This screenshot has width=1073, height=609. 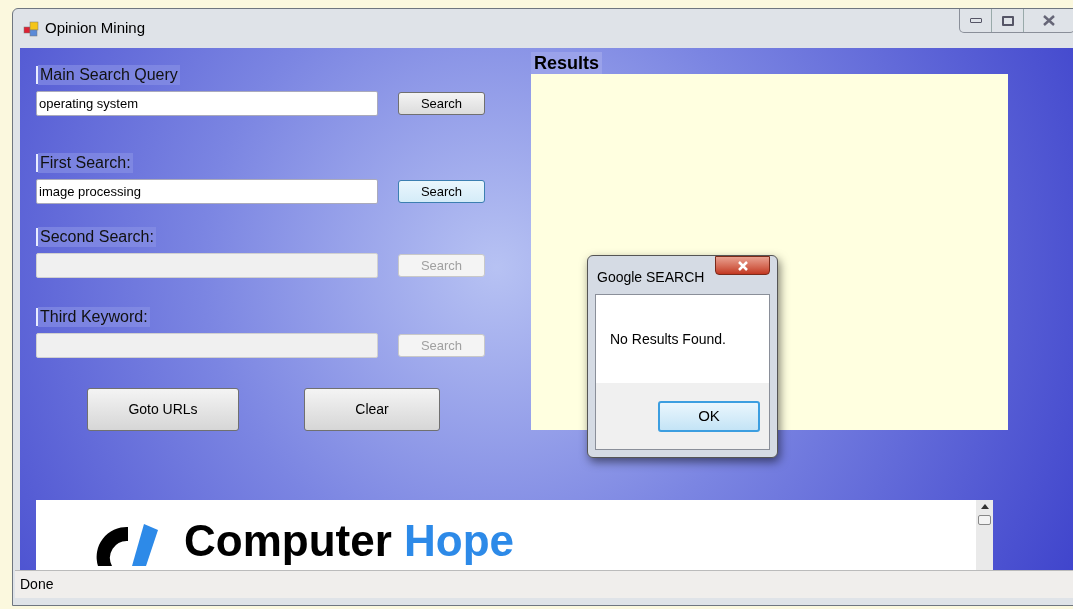 What do you see at coordinates (97, 237) in the screenshot?
I see `field-label: Second Search:` at bounding box center [97, 237].